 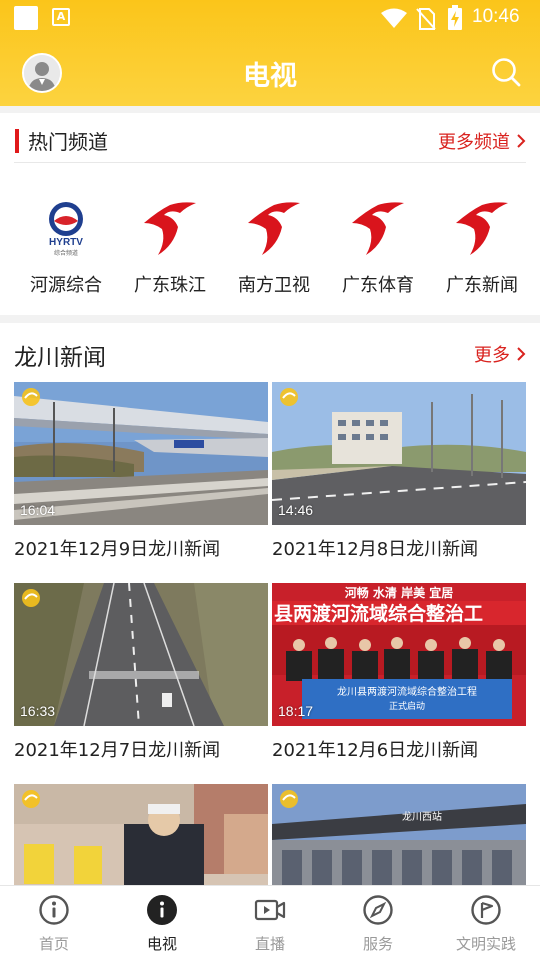 What do you see at coordinates (141, 654) in the screenshot?
I see `video-thumbnail: 16:33` at bounding box center [141, 654].